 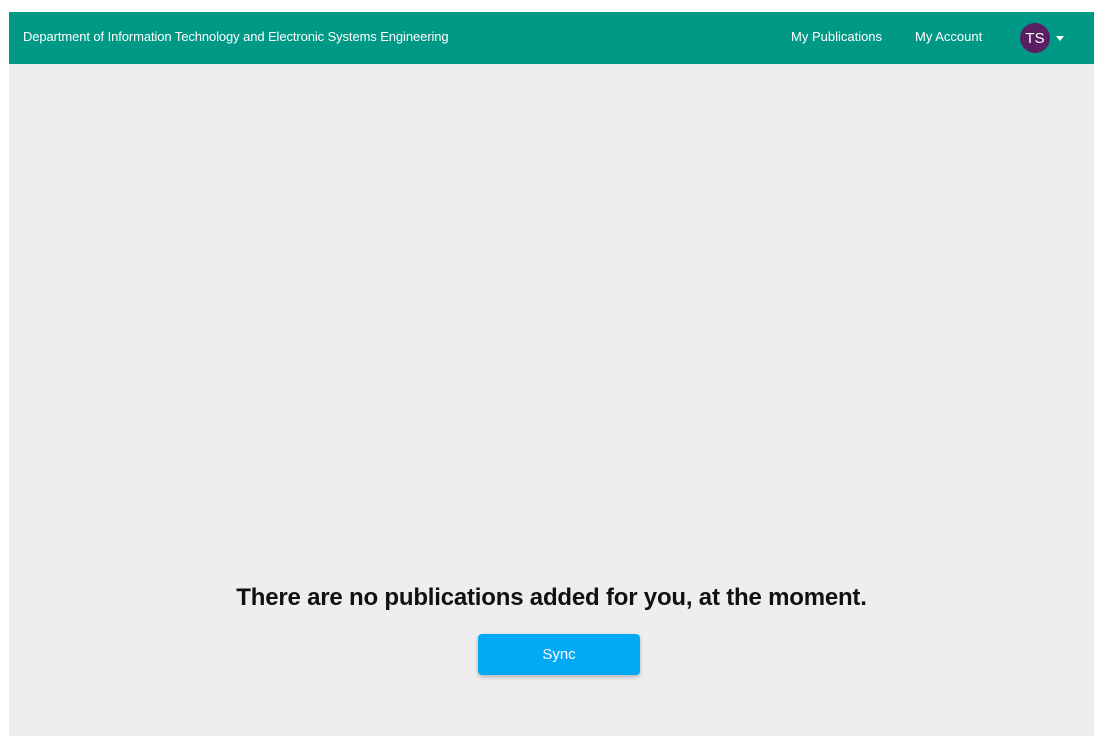 What do you see at coordinates (559, 654) in the screenshot?
I see `sync-button: Sync` at bounding box center [559, 654].